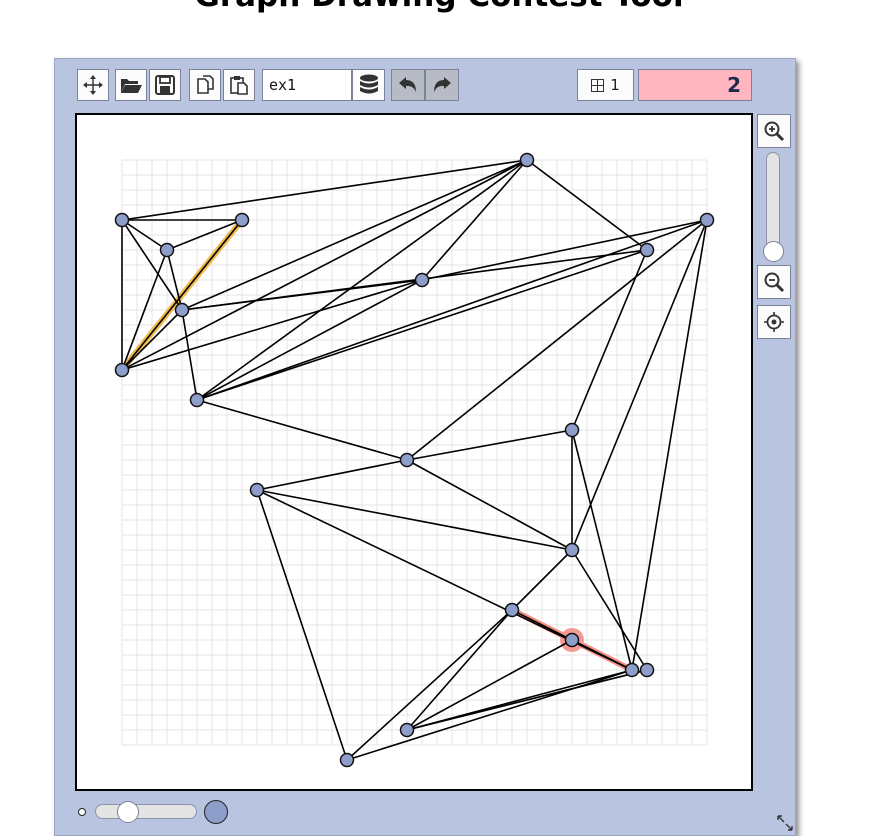  I want to click on undo-button, so click(408, 85).